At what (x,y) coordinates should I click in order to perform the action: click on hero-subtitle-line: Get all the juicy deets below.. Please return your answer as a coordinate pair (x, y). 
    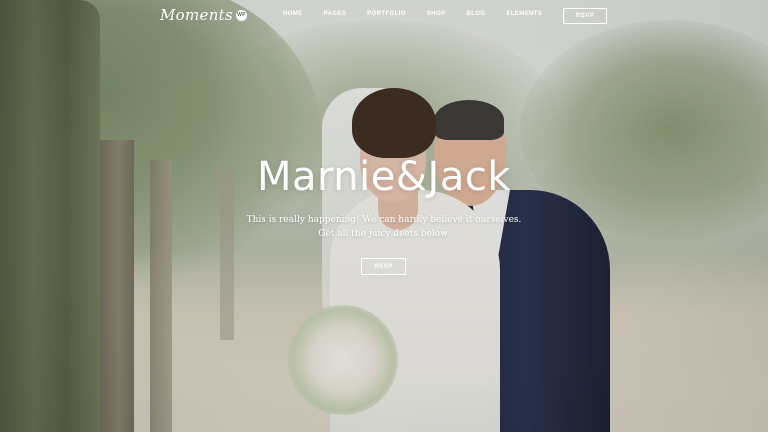
    Looking at the image, I should click on (384, 234).